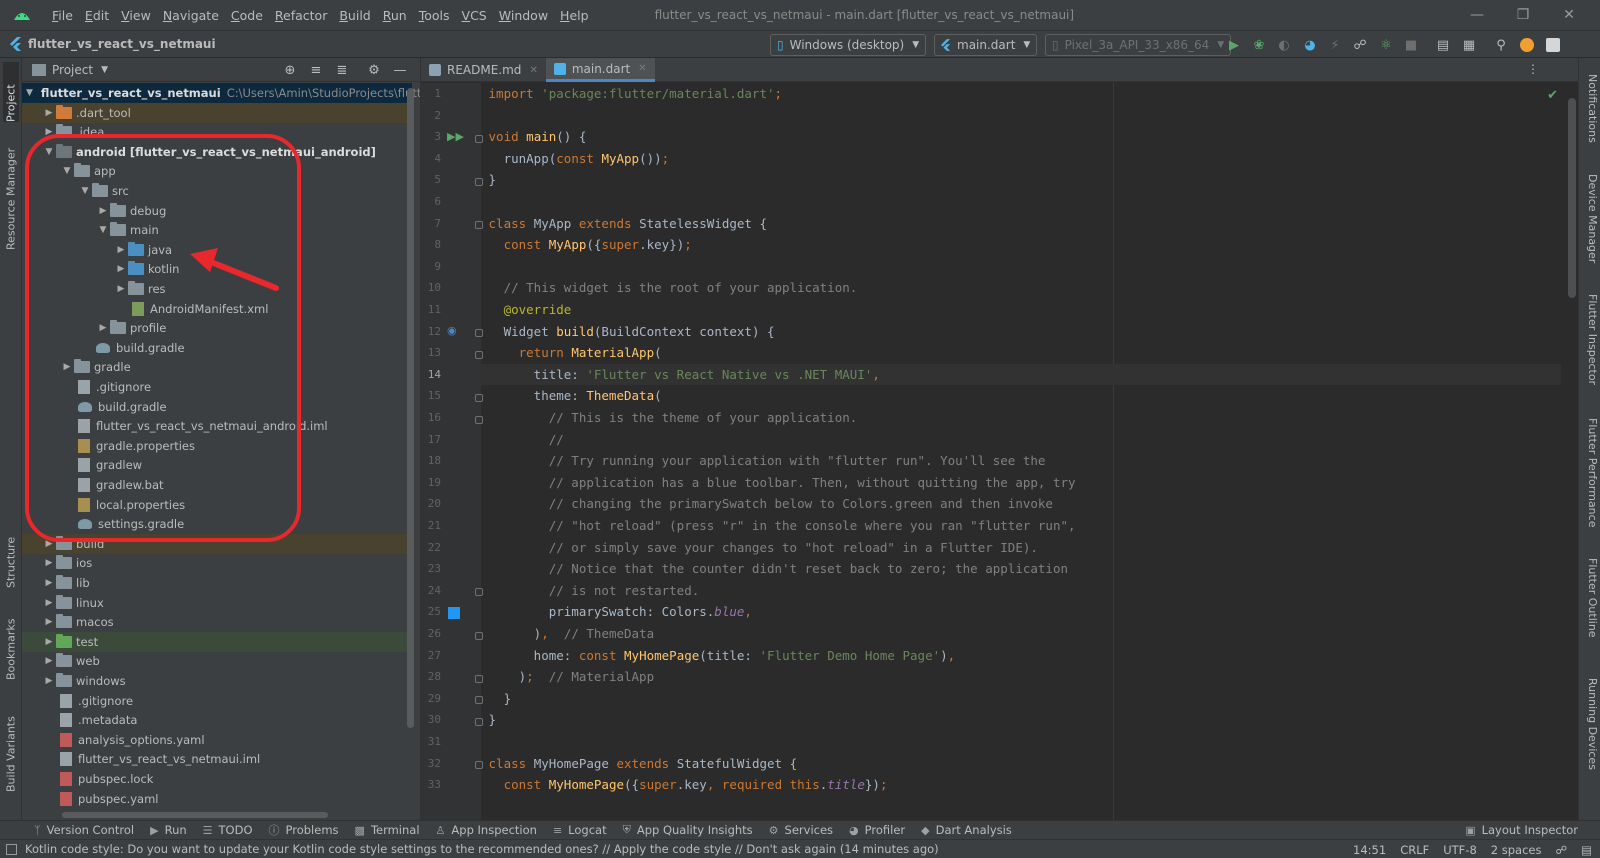  I want to click on tool-todo: ☰ TODO, so click(228, 830).